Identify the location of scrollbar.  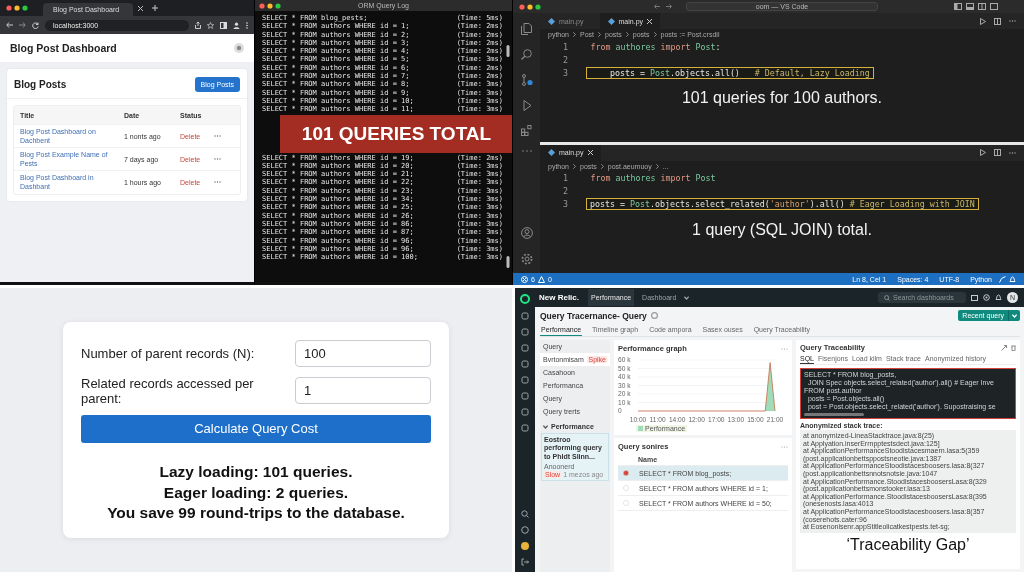
(834, 414).